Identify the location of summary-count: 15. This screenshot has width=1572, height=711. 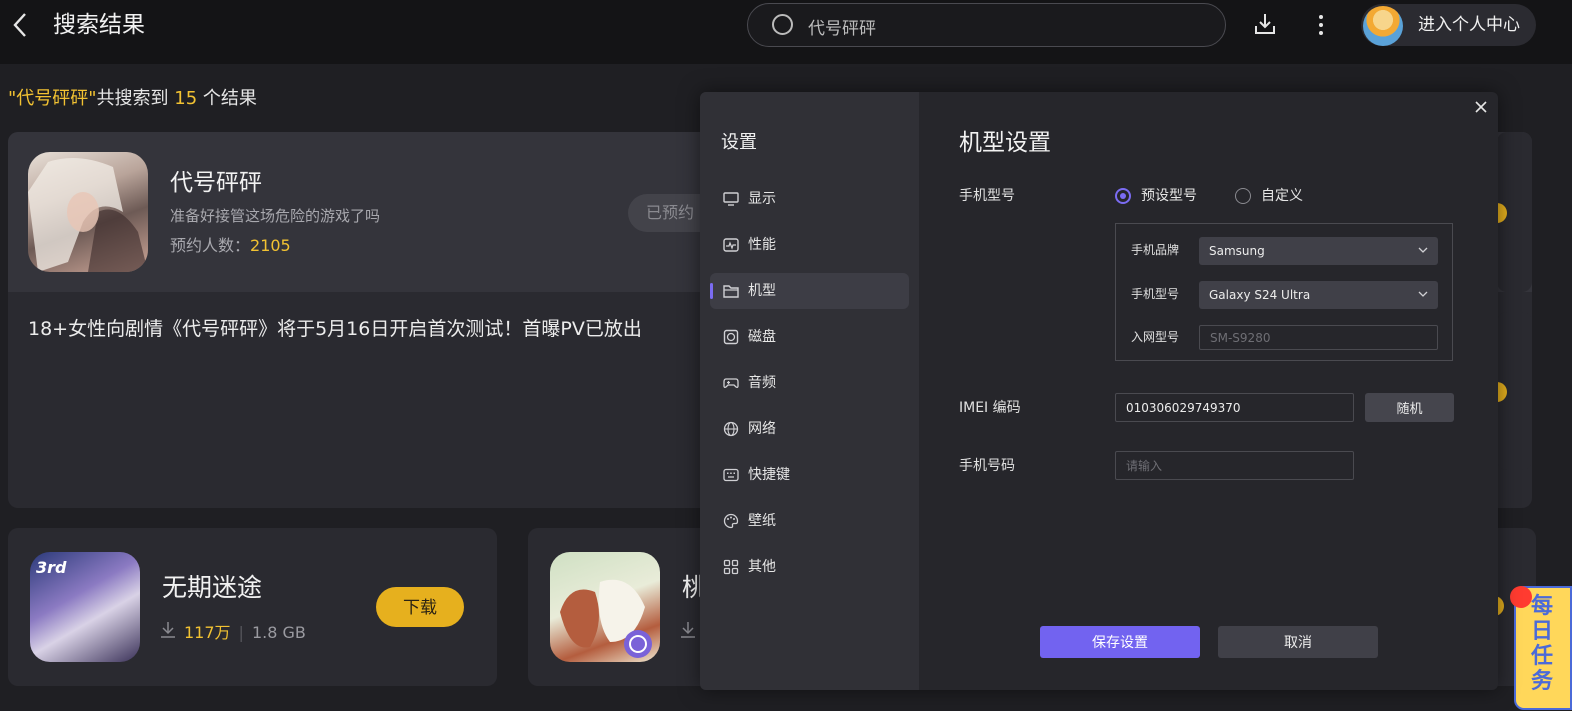
(186, 98).